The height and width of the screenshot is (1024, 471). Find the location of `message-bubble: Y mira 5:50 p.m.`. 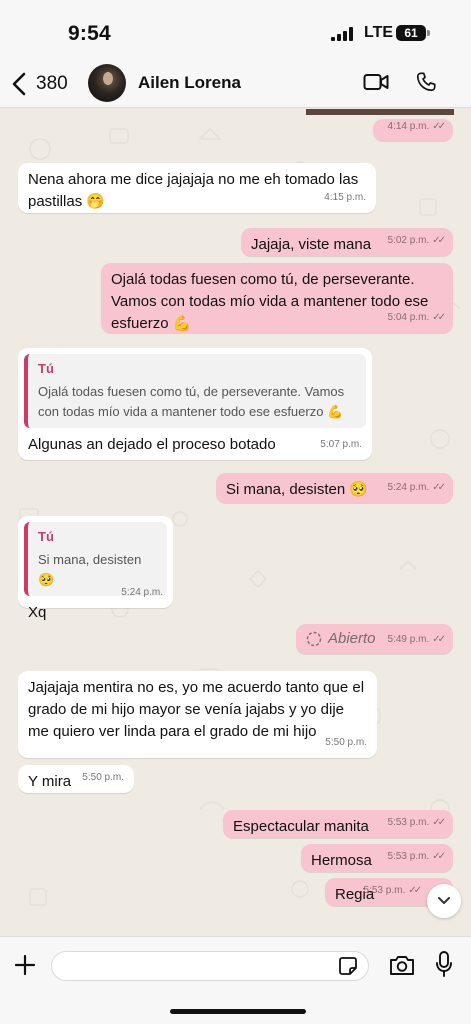

message-bubble: Y mira 5:50 p.m. is located at coordinates (76, 779).